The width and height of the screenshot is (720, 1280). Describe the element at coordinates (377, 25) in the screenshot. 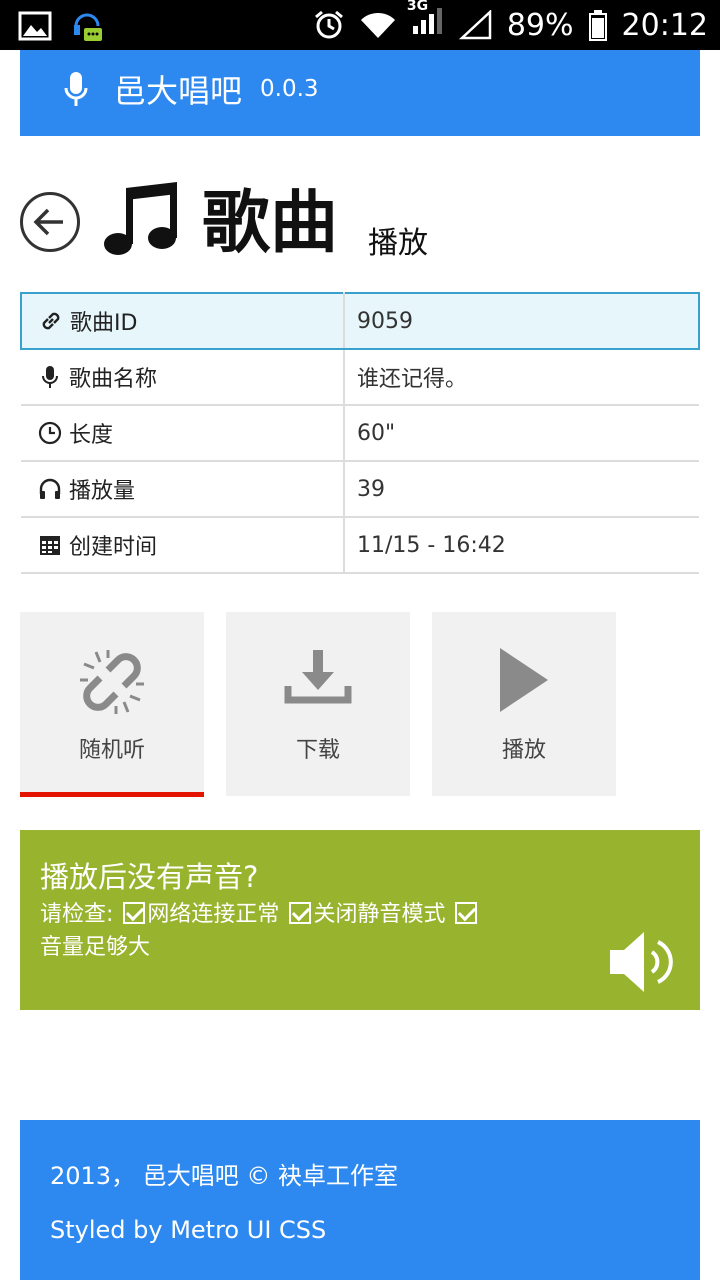

I see `wifi-icon` at that location.